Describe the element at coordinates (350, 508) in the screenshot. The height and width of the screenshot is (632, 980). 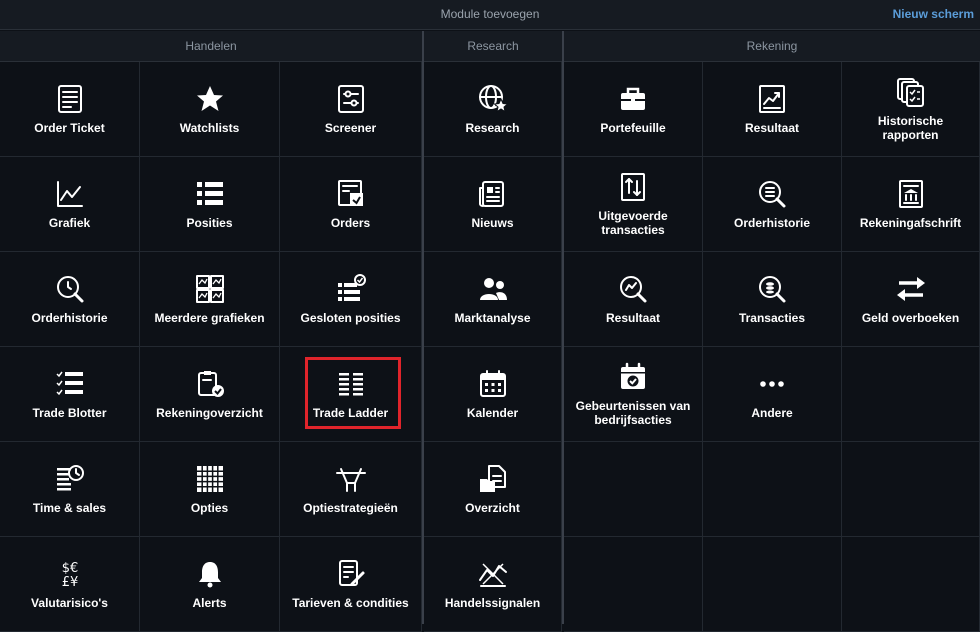
I see `tile-label: Optiestrategieën` at that location.